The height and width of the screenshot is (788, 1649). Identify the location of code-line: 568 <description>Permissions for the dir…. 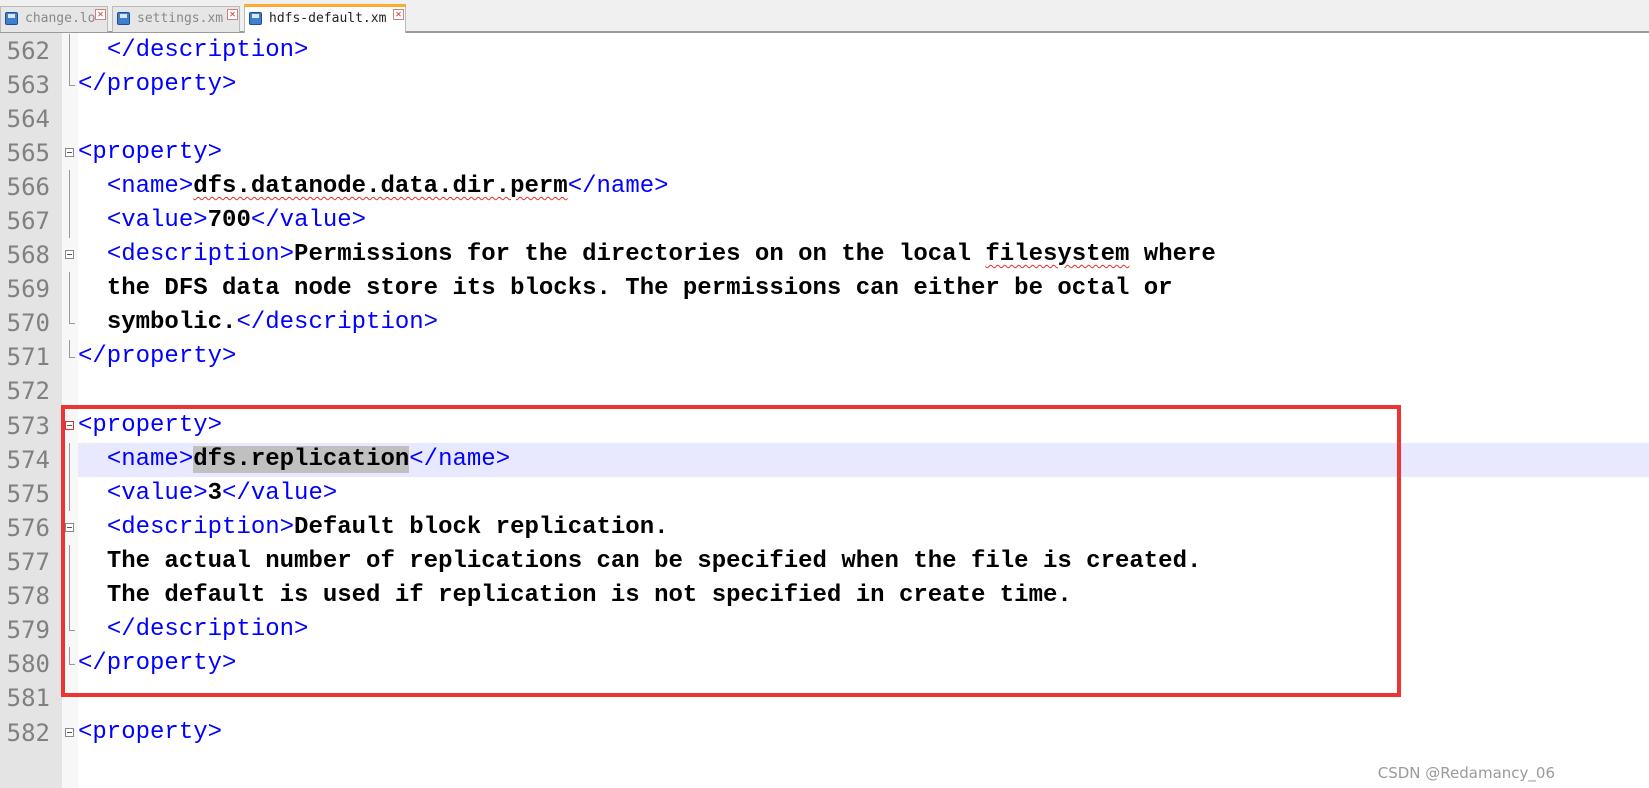
(824, 255).